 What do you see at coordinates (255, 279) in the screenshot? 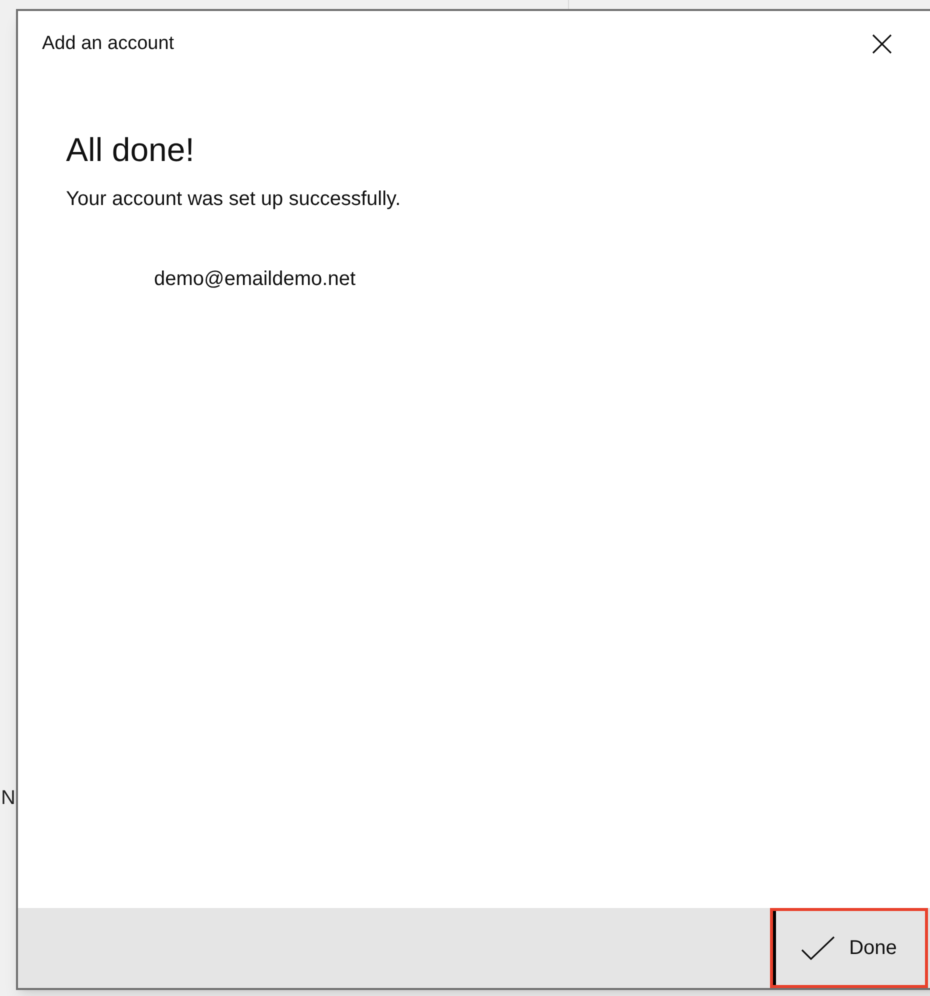
I see `account-email: demo@emaildemo.net` at bounding box center [255, 279].